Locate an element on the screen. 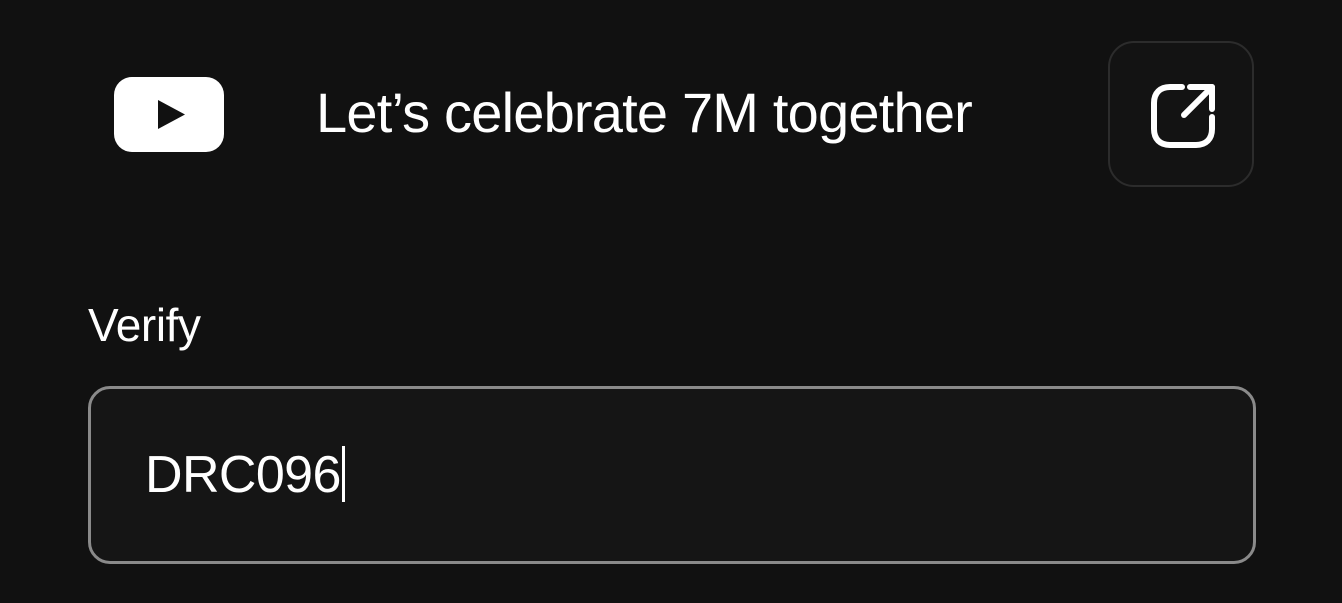  verify-input-value-wrap: DRC096 is located at coordinates (245, 475).